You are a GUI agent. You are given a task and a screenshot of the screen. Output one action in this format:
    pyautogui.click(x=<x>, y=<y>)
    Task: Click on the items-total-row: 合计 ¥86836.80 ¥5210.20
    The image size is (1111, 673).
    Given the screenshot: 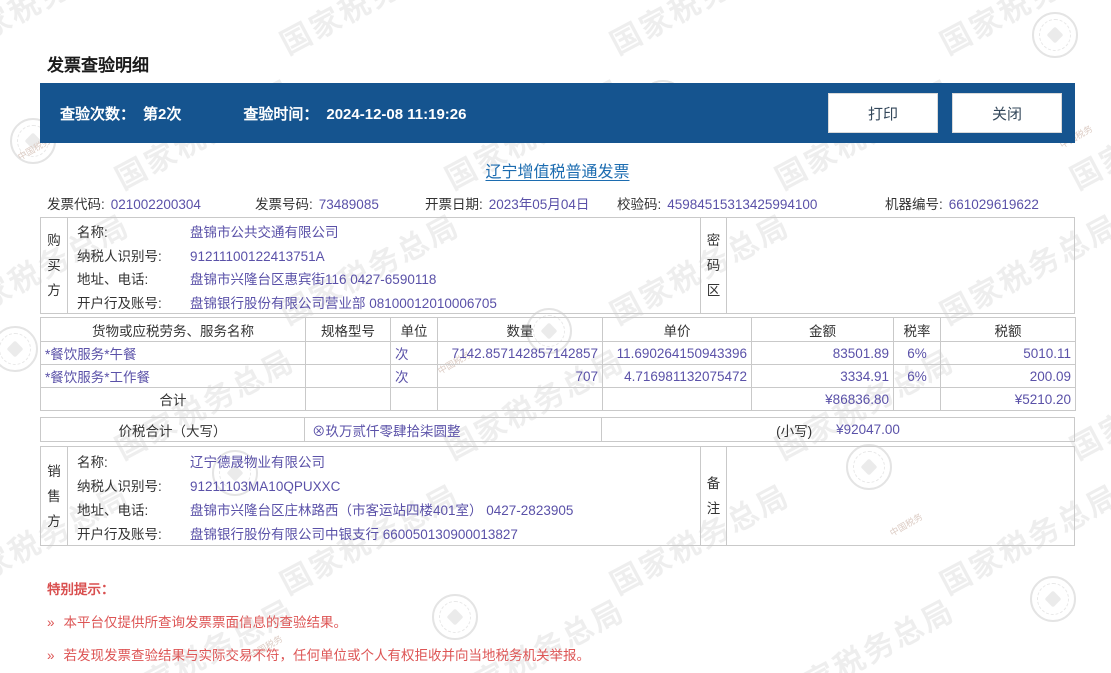 What is the action you would take?
    pyautogui.click(x=558, y=399)
    